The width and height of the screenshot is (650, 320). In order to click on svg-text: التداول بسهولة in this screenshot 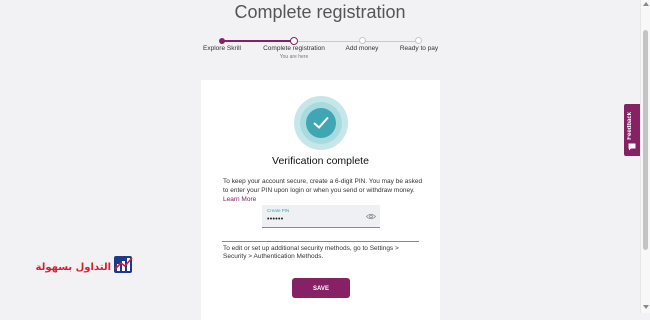, I will do `click(73, 267)`.